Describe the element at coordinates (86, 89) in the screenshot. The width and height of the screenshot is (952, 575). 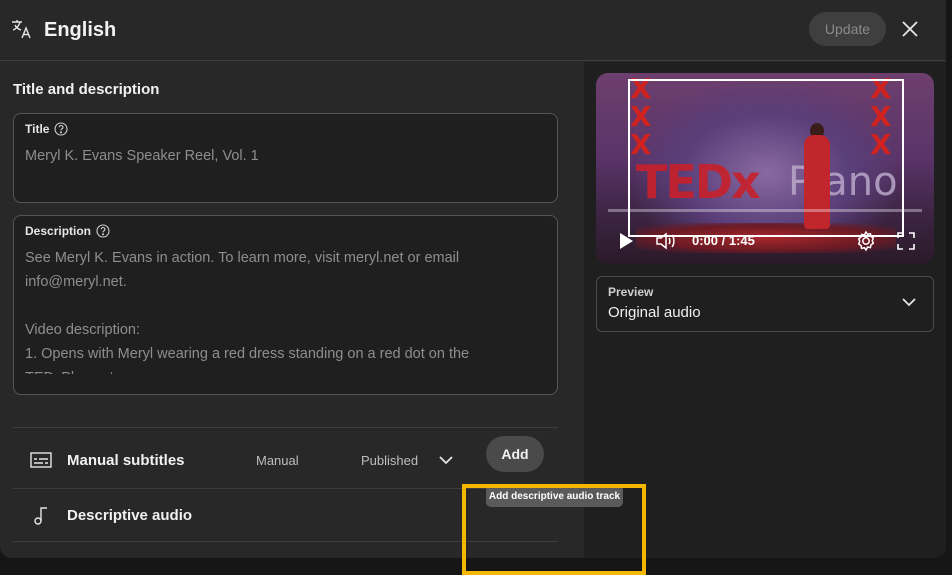
I see `section-title: Title and description` at that location.